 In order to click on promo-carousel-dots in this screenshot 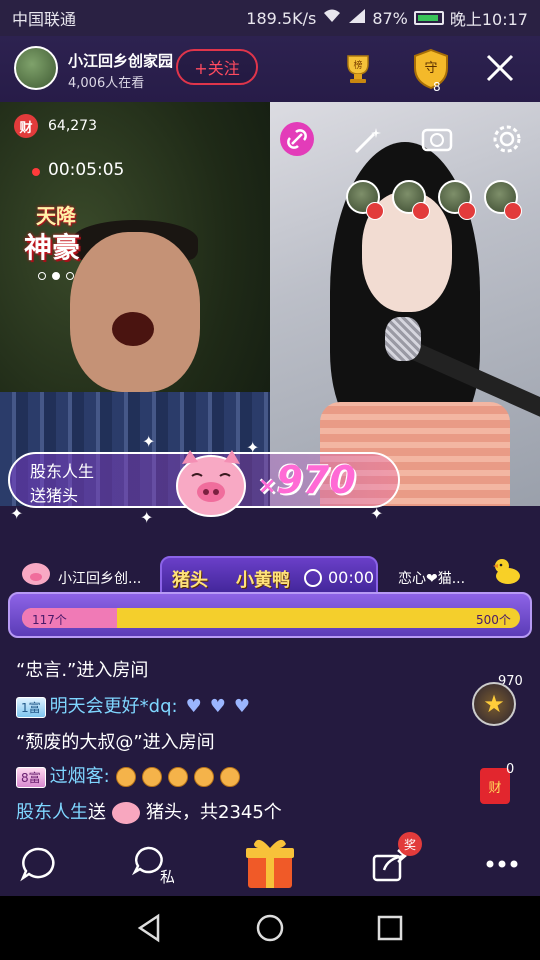, I will do `click(56, 276)`.